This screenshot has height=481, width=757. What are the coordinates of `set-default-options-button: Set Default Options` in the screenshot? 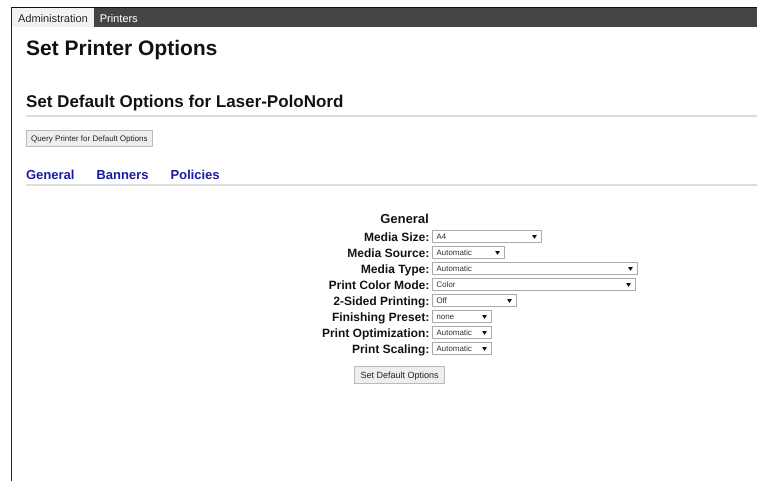 It's located at (399, 375).